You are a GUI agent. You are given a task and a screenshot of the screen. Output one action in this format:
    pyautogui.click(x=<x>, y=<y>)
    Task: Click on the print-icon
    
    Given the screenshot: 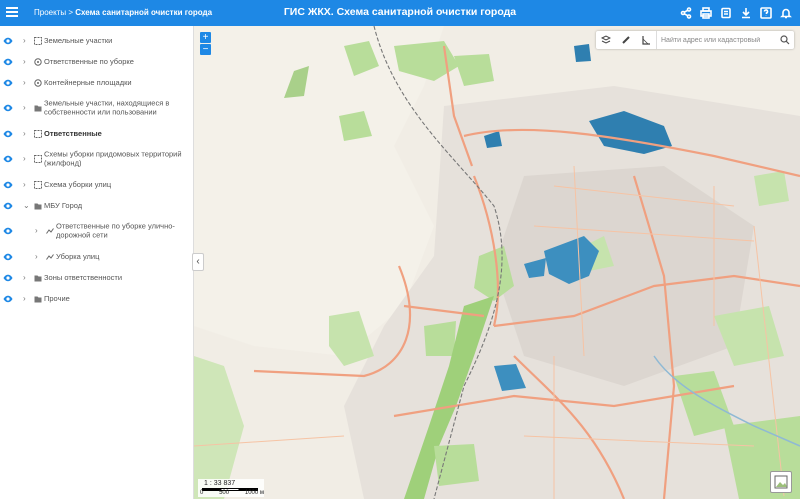 What is the action you would take?
    pyautogui.click(x=706, y=13)
    